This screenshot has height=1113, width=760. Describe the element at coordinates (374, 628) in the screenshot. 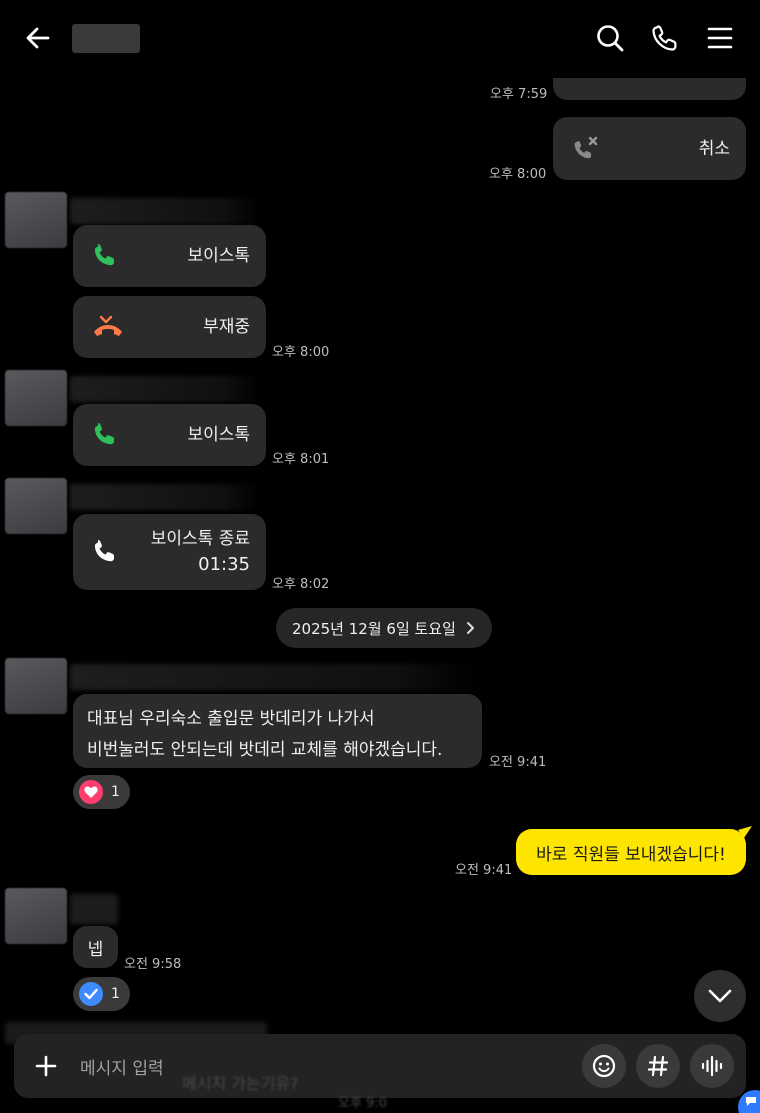

I see `date-label: 2025년 12월 6일 토요일` at that location.